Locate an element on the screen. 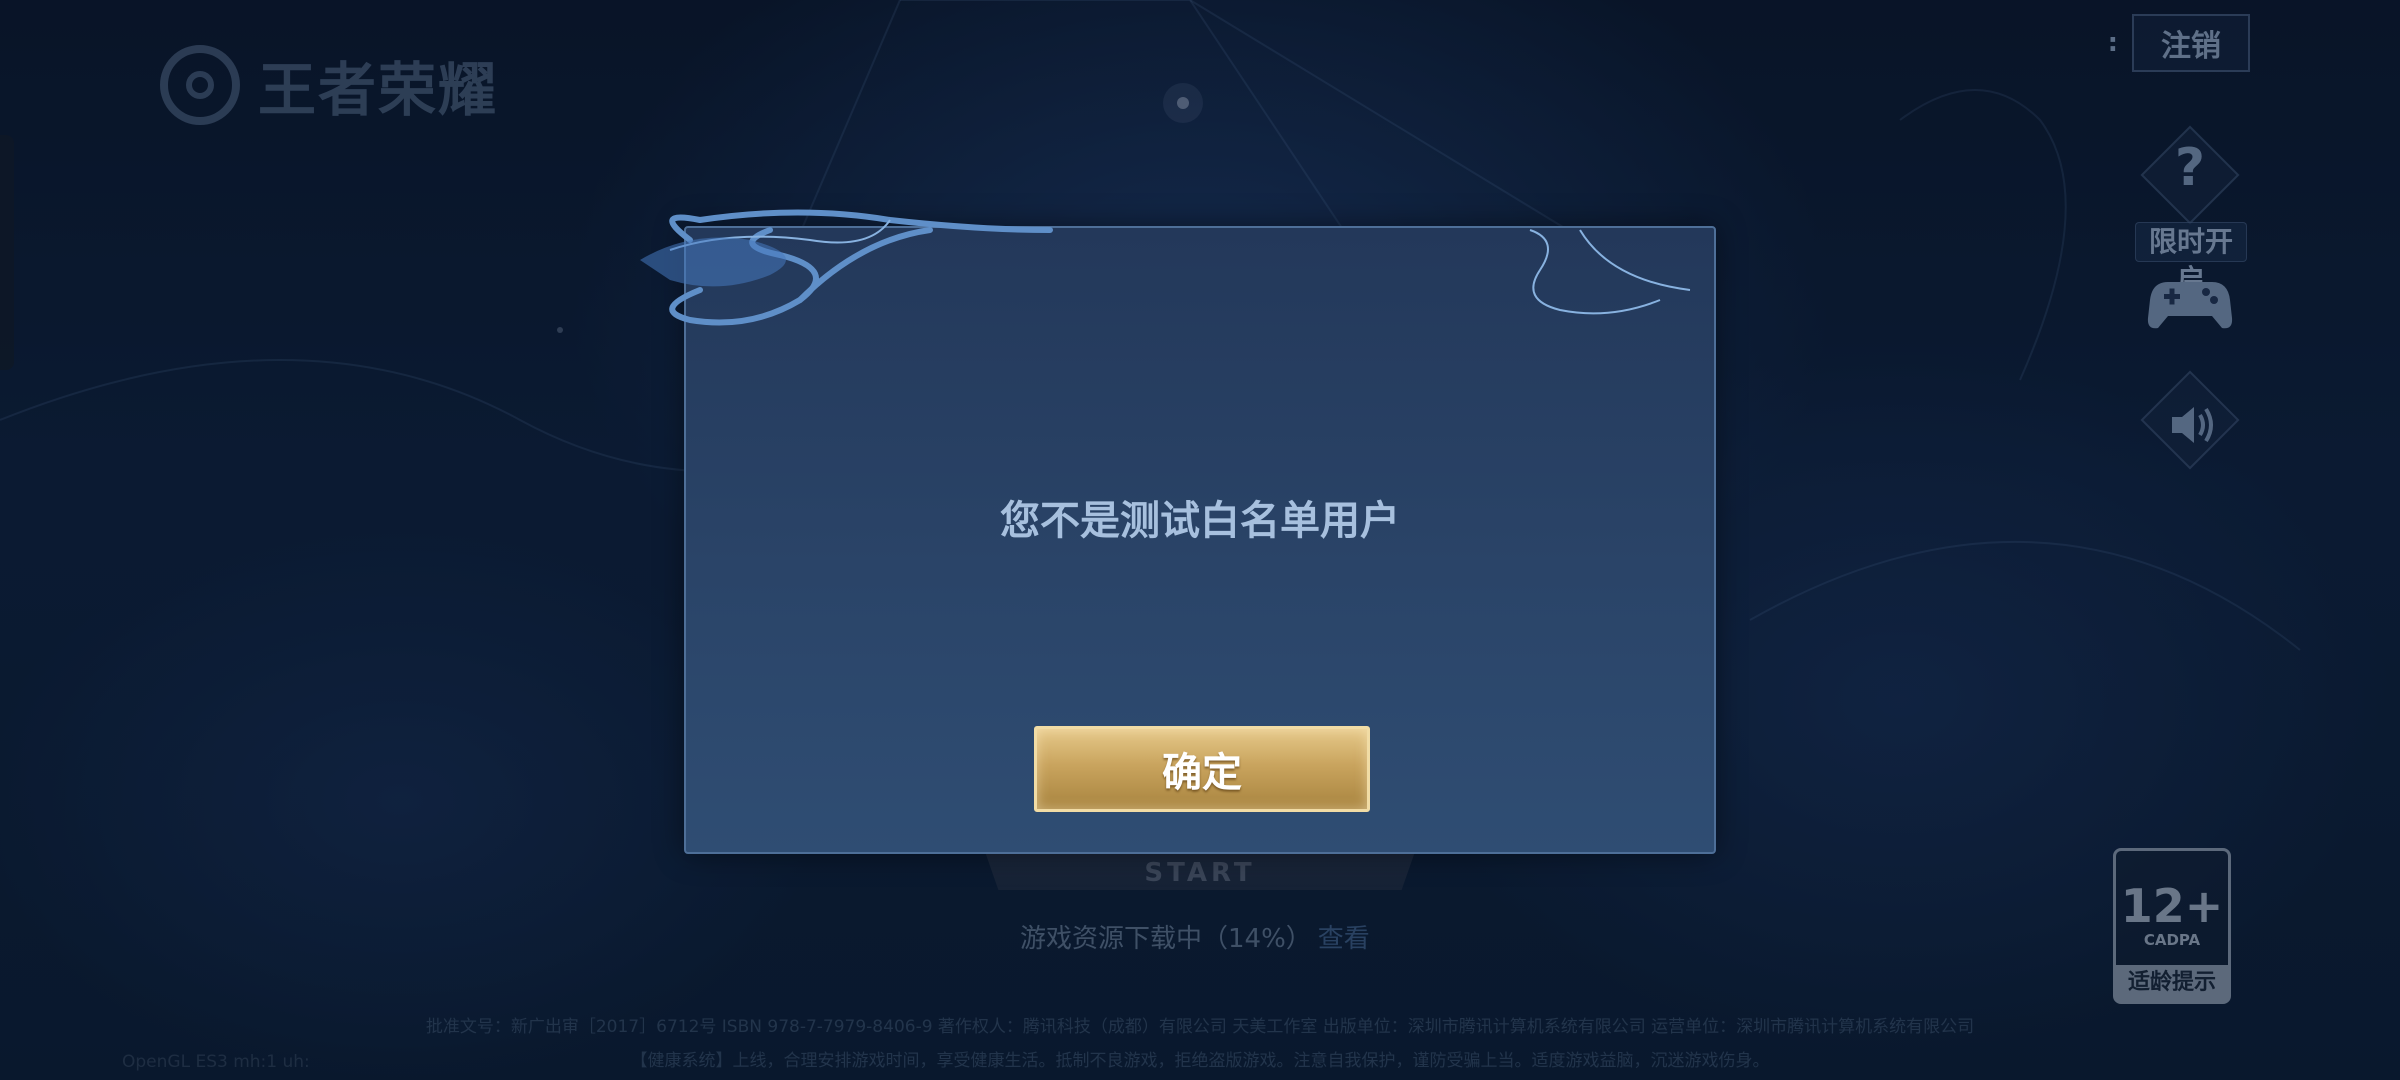 The image size is (2400, 1080). dialog-message: 您不是测试白名单用户 is located at coordinates (1200, 521).